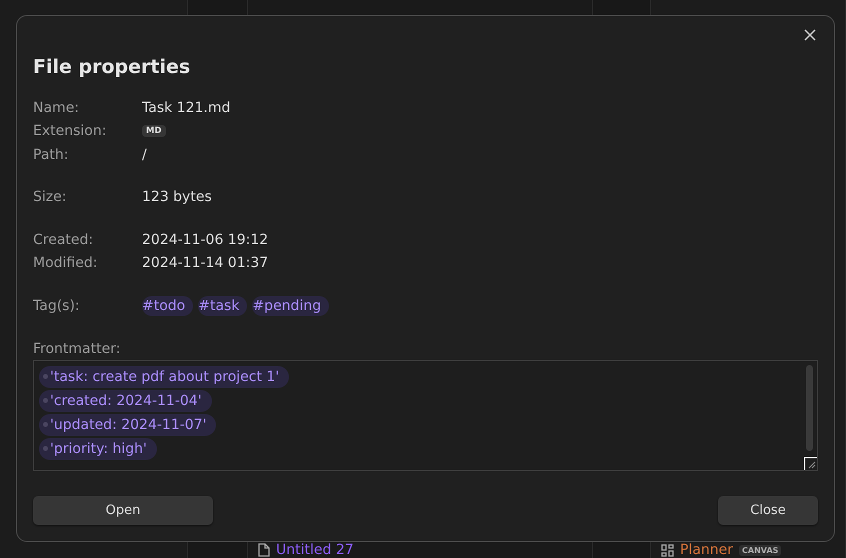 The width and height of the screenshot is (846, 558). I want to click on property-label: Path:, so click(51, 154).